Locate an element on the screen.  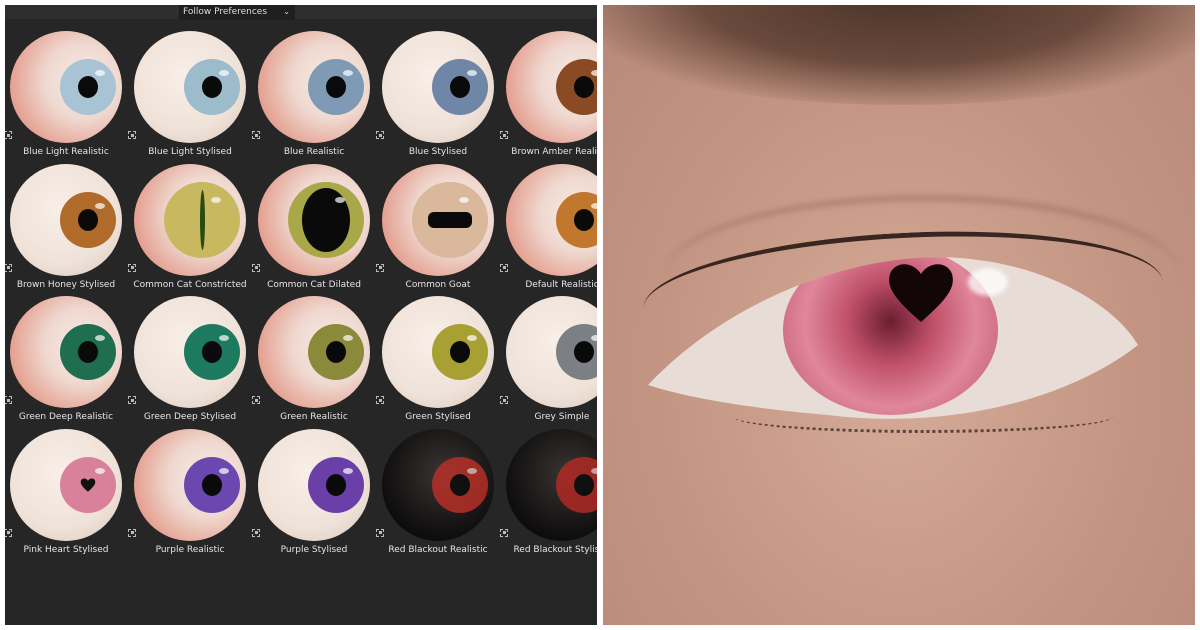
preset-green-deep-stylised: Green Deep Stylised is located at coordinates (190, 355).